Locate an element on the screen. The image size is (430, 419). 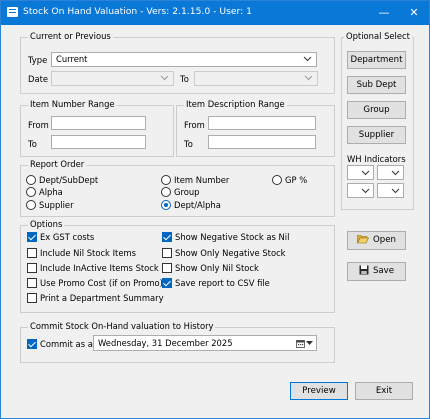
exit-button: Exit is located at coordinates (384, 391).